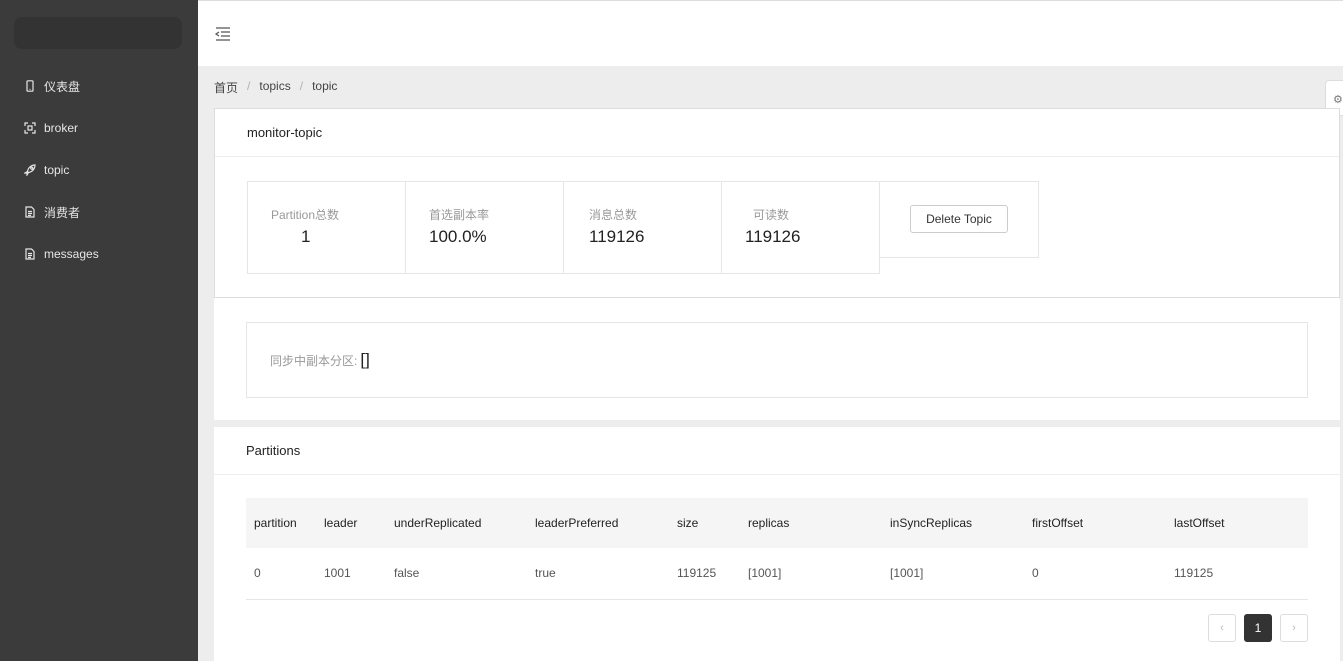  What do you see at coordinates (771, 215) in the screenshot?
I see `stat-label: 可读数` at bounding box center [771, 215].